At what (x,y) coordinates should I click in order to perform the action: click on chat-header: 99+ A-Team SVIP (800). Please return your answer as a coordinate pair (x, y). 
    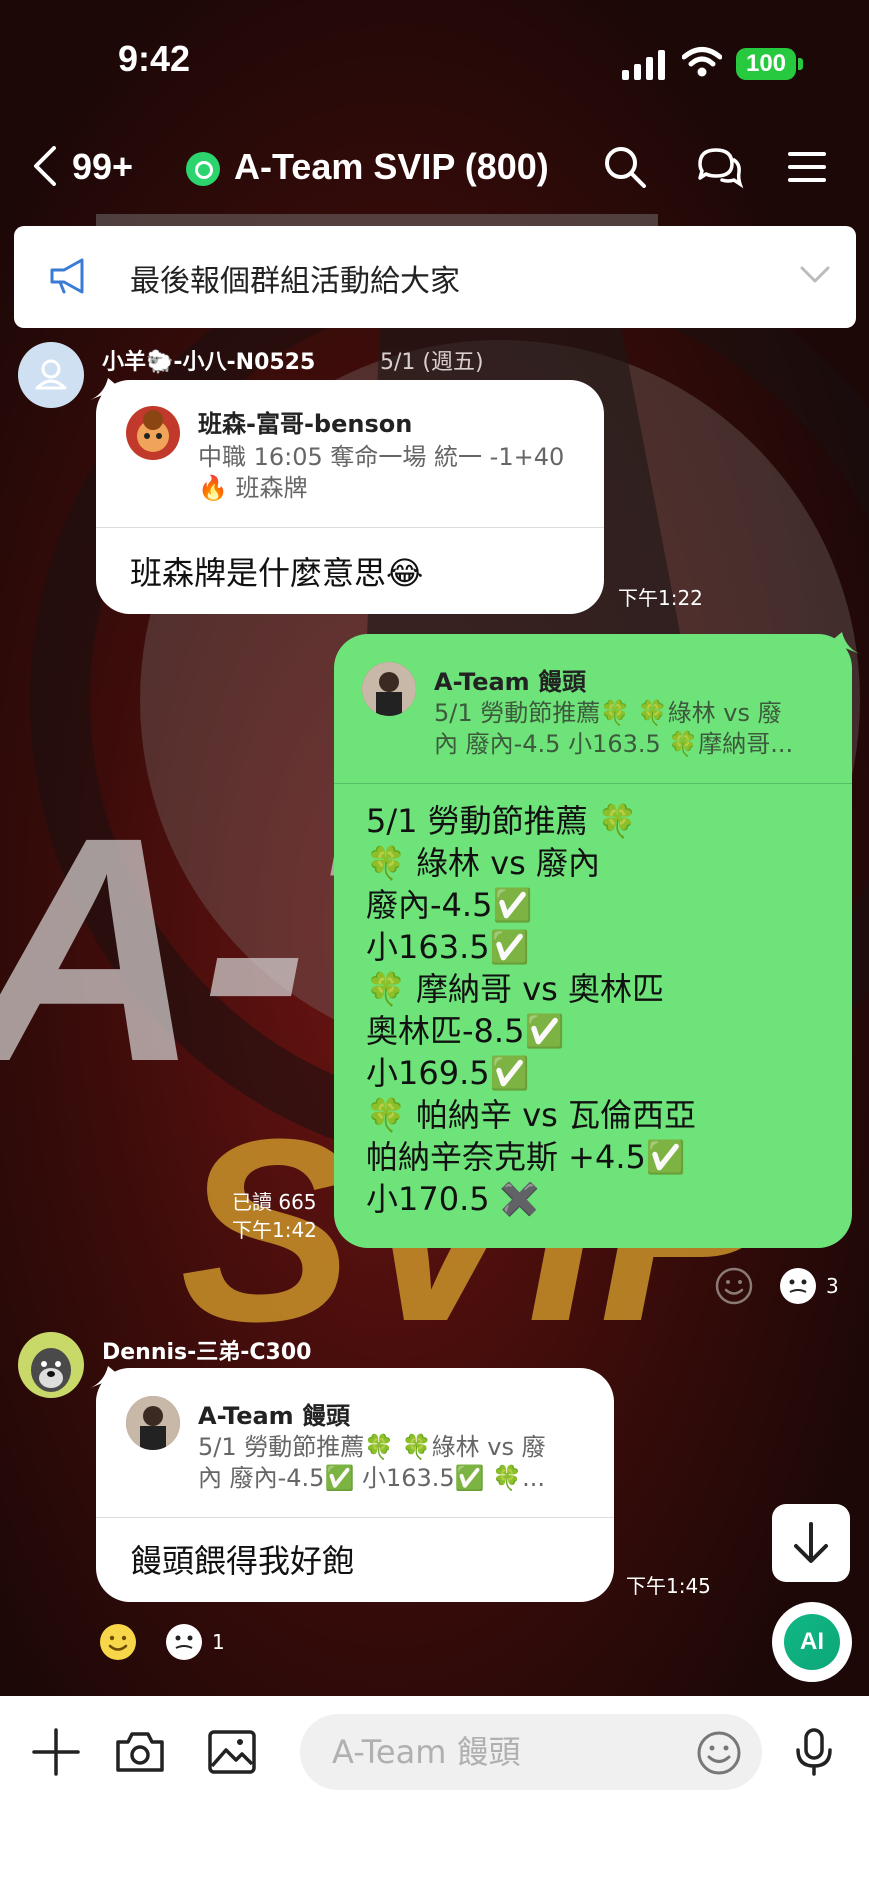
    Looking at the image, I should click on (434, 170).